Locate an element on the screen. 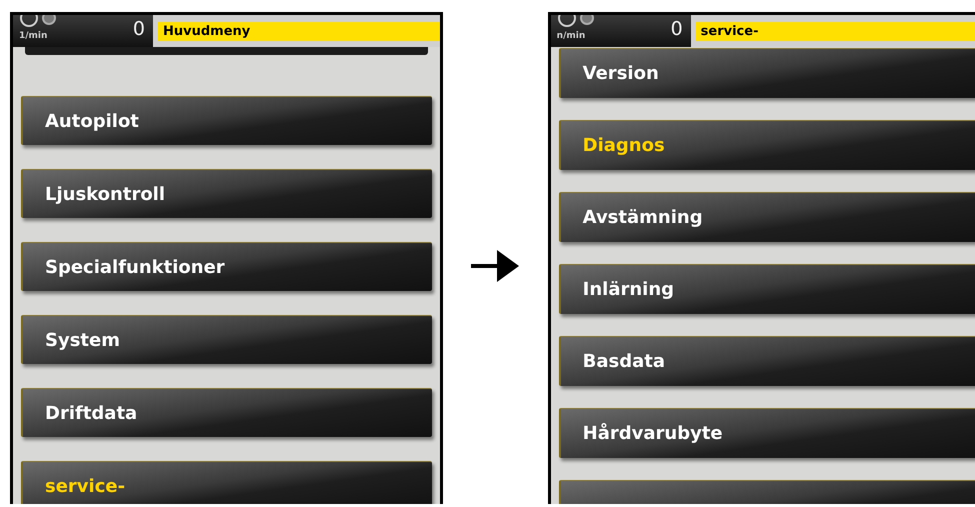 This screenshot has height=507, width=975. menu-item: Basdata is located at coordinates (766, 361).